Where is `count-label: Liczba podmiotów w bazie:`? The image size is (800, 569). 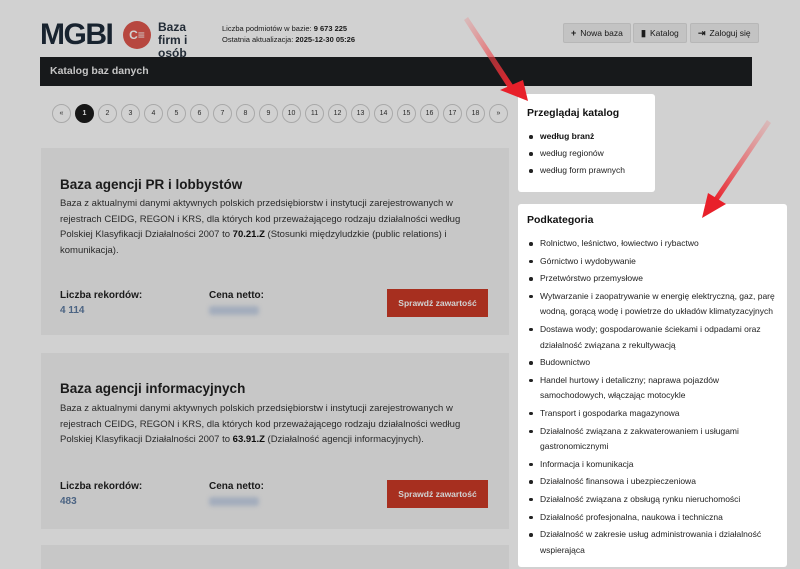 count-label: Liczba podmiotów w bazie: is located at coordinates (267, 28).